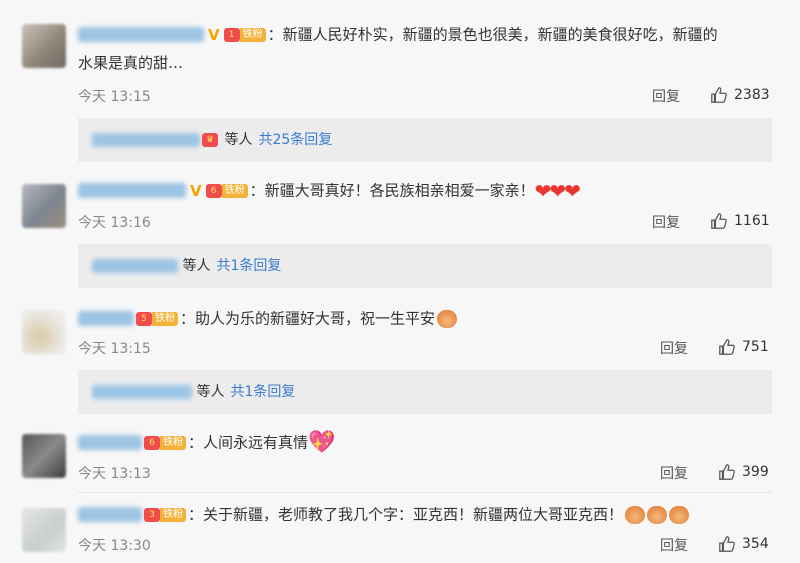 The width and height of the screenshot is (800, 563). What do you see at coordinates (425, 545) in the screenshot?
I see `comment-meta: 今天 13:30 回复 354` at bounding box center [425, 545].